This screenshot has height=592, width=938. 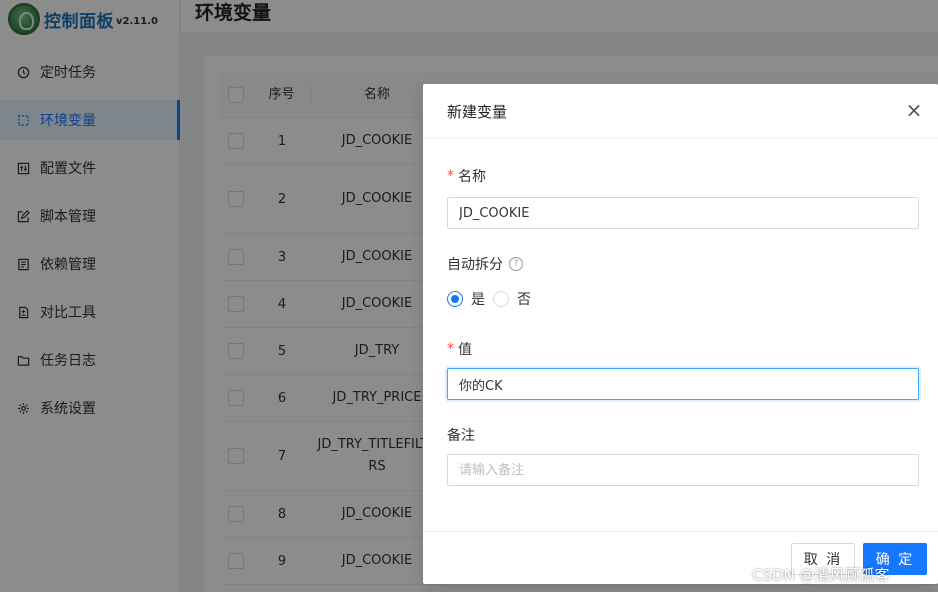 I want to click on remark-label-text: 备注, so click(x=461, y=436).